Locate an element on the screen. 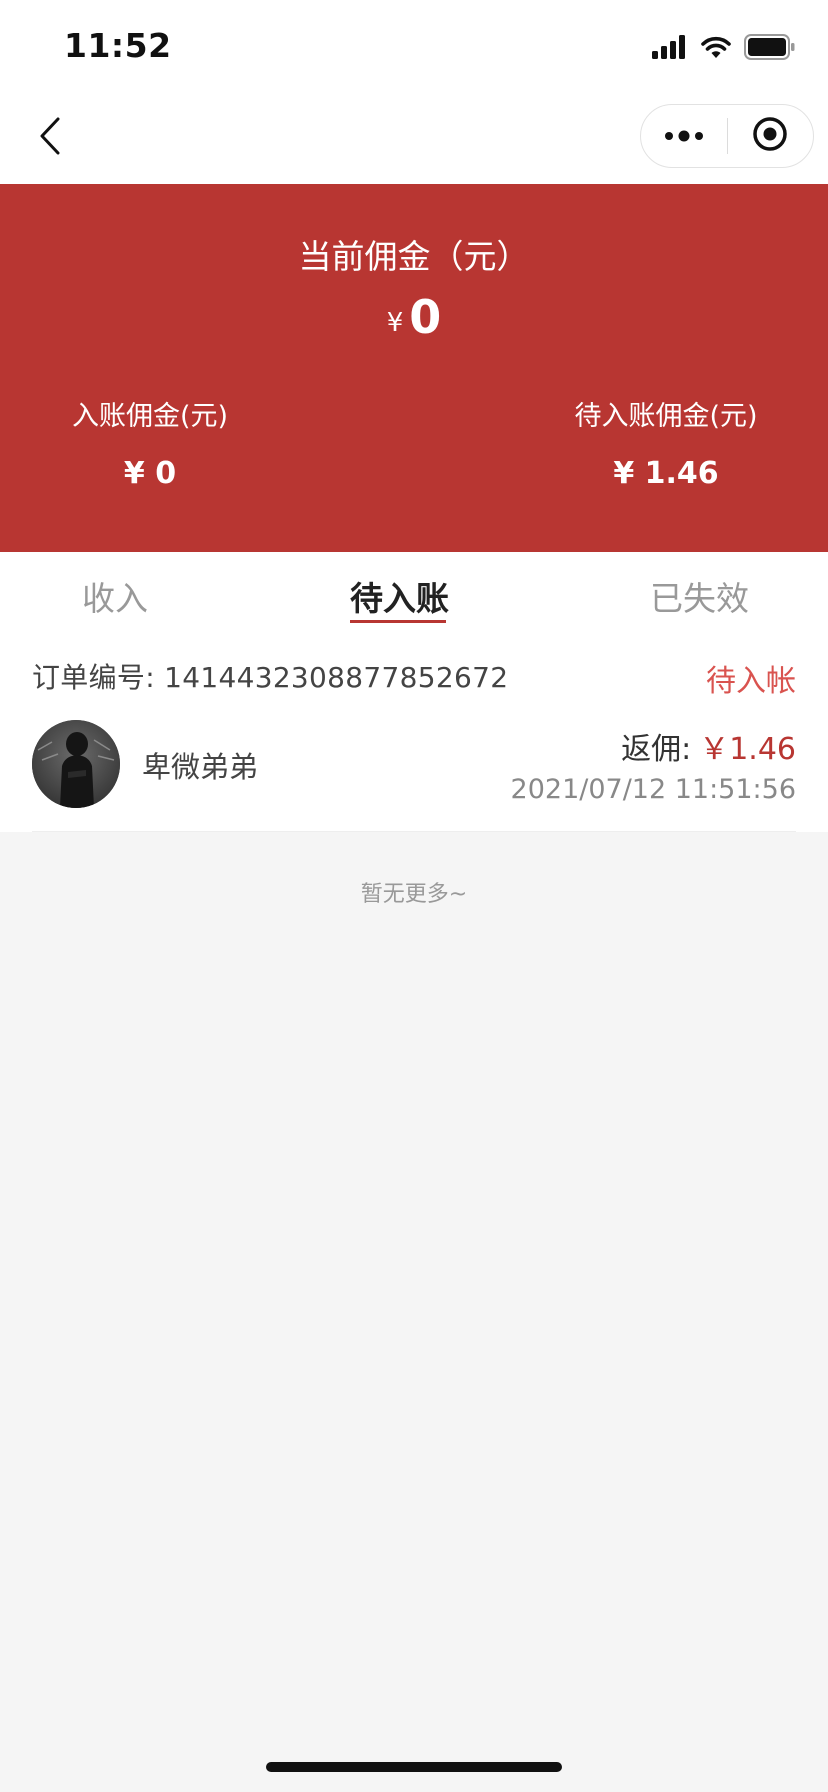 The height and width of the screenshot is (1792, 828). status-bar: 11:52 is located at coordinates (414, 46).